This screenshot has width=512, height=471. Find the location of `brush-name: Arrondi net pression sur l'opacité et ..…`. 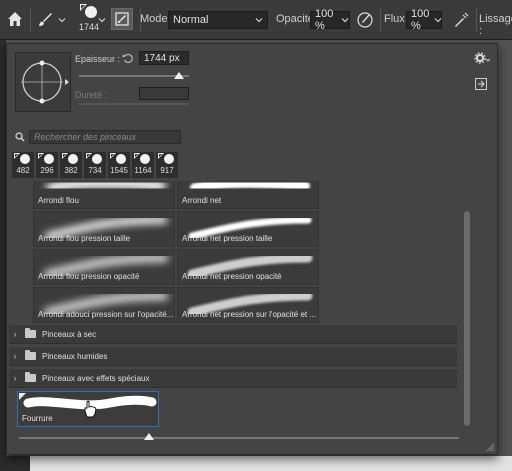

brush-name: Arrondi net pression sur l'opacité et ..… is located at coordinates (249, 314).